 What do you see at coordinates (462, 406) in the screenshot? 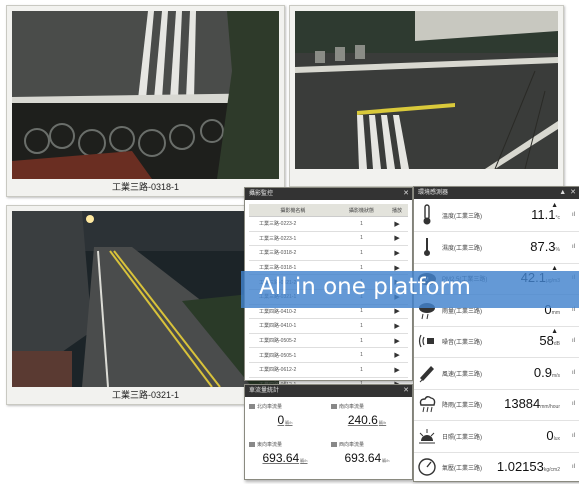
I see `sensor-name: 降雨(工業三路)` at bounding box center [462, 406].